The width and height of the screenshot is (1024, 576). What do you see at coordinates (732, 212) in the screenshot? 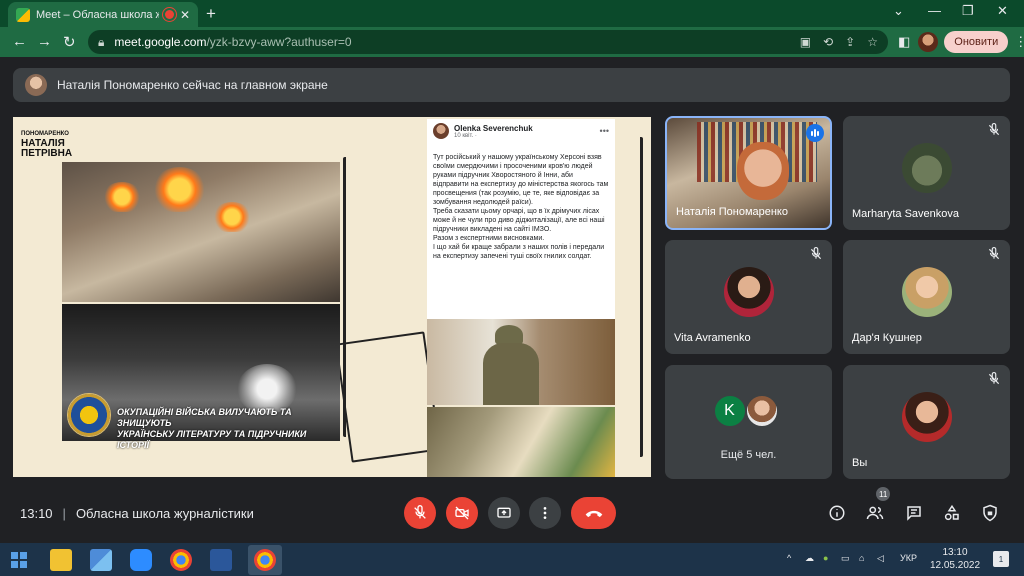
I see `participant-name: Наталія Пономаренко` at bounding box center [732, 212].